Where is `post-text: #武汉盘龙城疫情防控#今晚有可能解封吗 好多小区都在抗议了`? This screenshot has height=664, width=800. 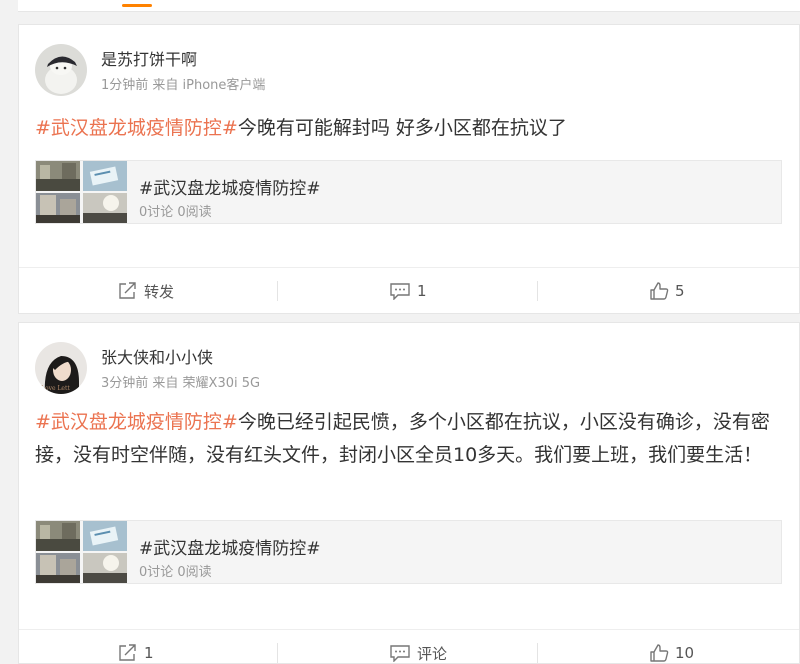
post-text: #武汉盘龙城疫情防控#今晚有可能解封吗 好多小区都在抗议了 is located at coordinates (410, 128).